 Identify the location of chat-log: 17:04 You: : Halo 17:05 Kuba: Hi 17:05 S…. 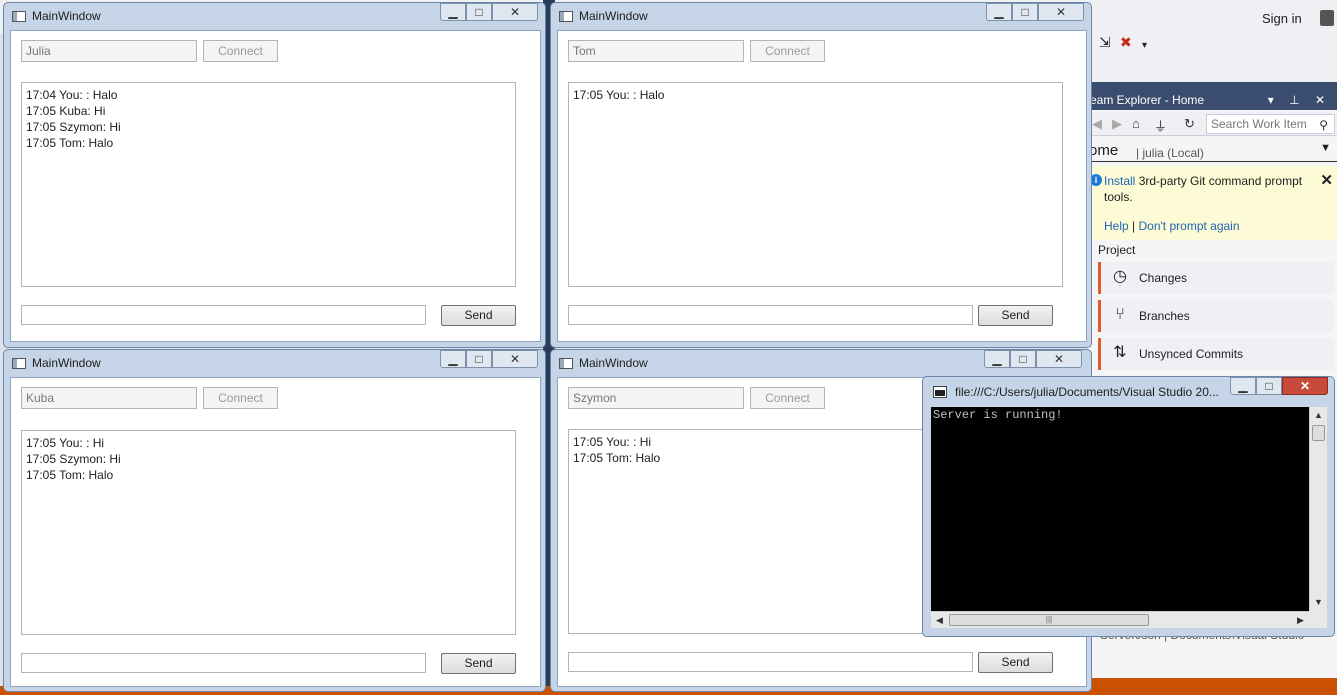
(268, 184).